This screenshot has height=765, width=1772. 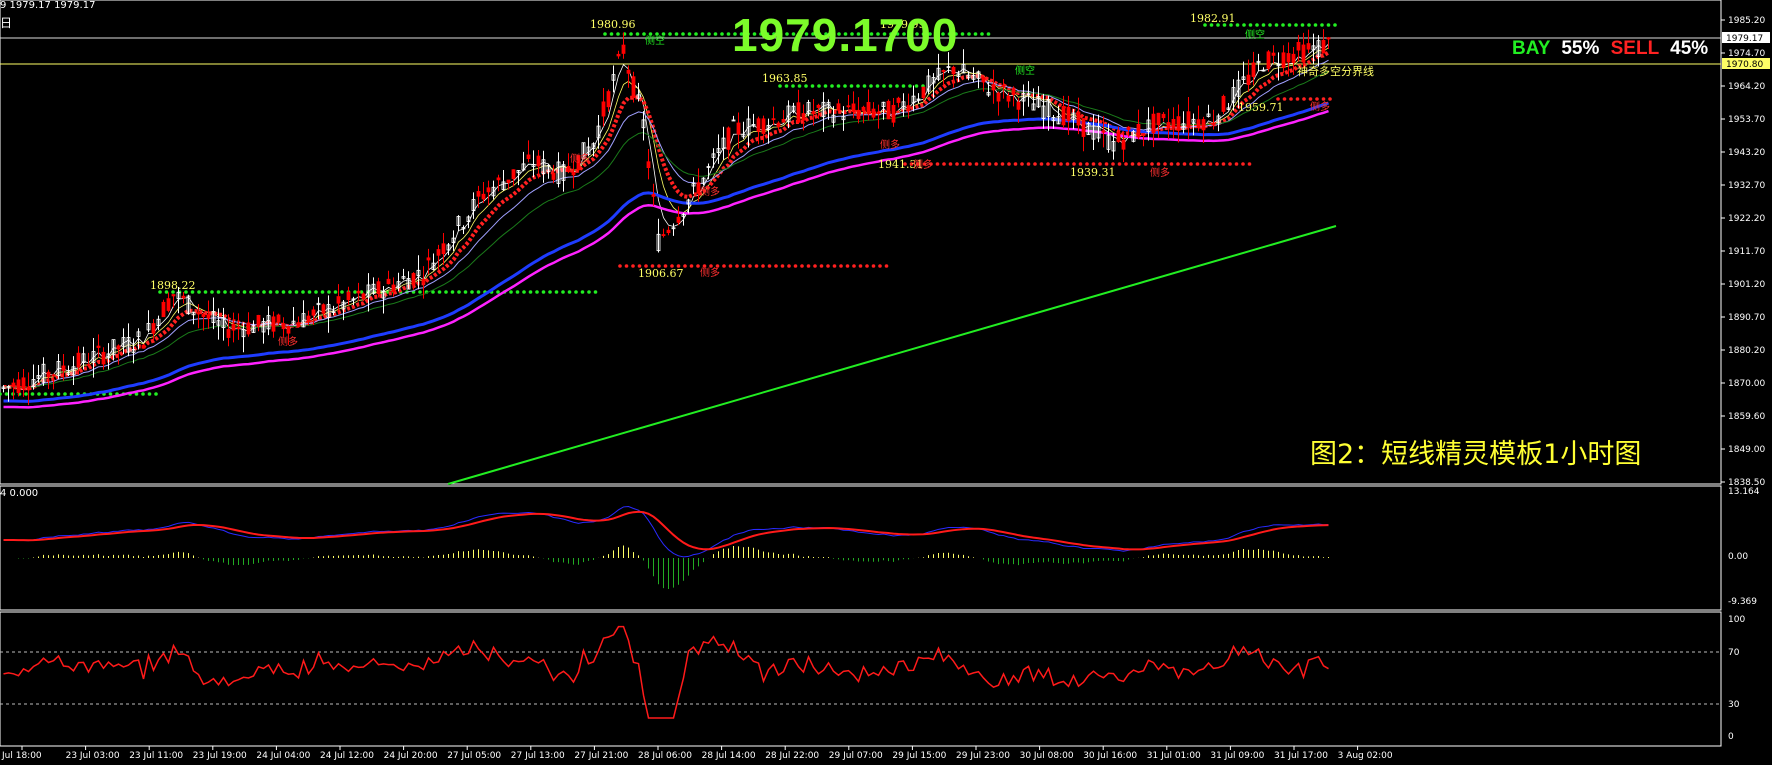 I want to click on price-tick-label: 1964.20, so click(x=1746, y=87).